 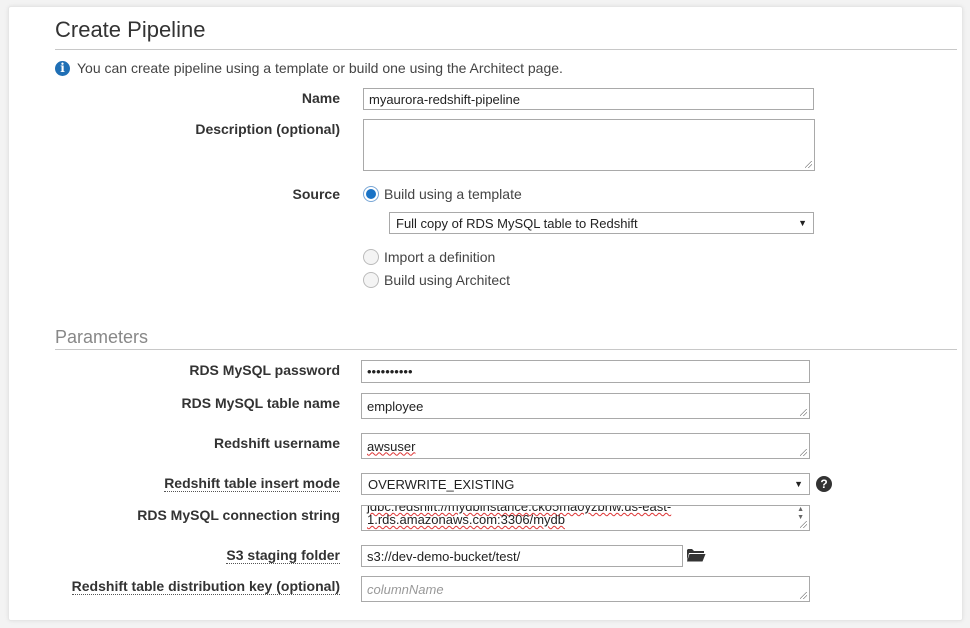 What do you see at coordinates (585, 406) in the screenshot?
I see `rds-table-input: employee` at bounding box center [585, 406].